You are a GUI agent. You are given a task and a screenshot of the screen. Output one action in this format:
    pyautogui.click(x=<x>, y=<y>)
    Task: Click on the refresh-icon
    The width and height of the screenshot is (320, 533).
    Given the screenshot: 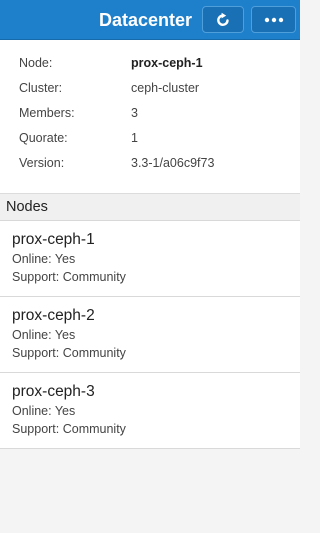 What is the action you would take?
    pyautogui.click(x=223, y=19)
    